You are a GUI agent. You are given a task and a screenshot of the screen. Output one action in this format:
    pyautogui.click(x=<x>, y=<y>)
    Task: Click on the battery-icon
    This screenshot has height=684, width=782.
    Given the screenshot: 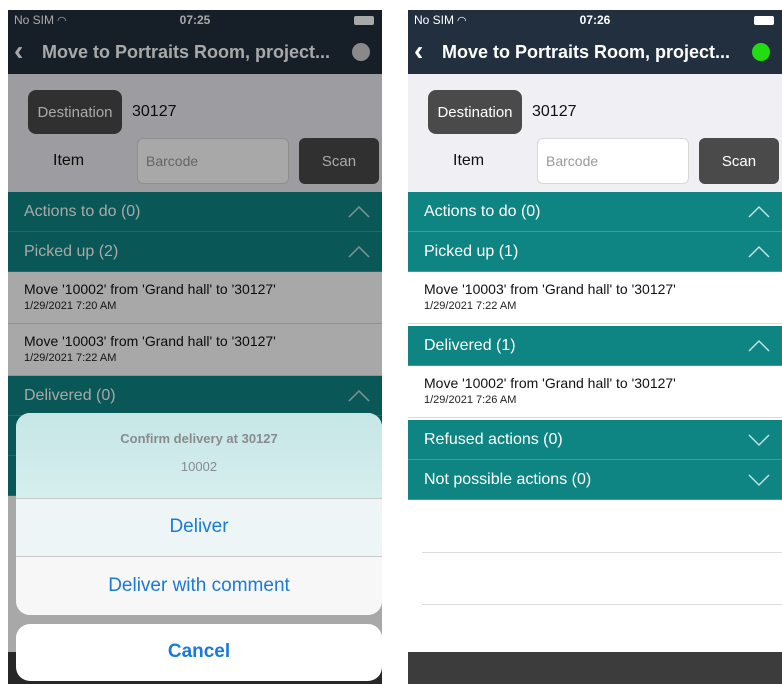 What is the action you would take?
    pyautogui.click(x=764, y=20)
    